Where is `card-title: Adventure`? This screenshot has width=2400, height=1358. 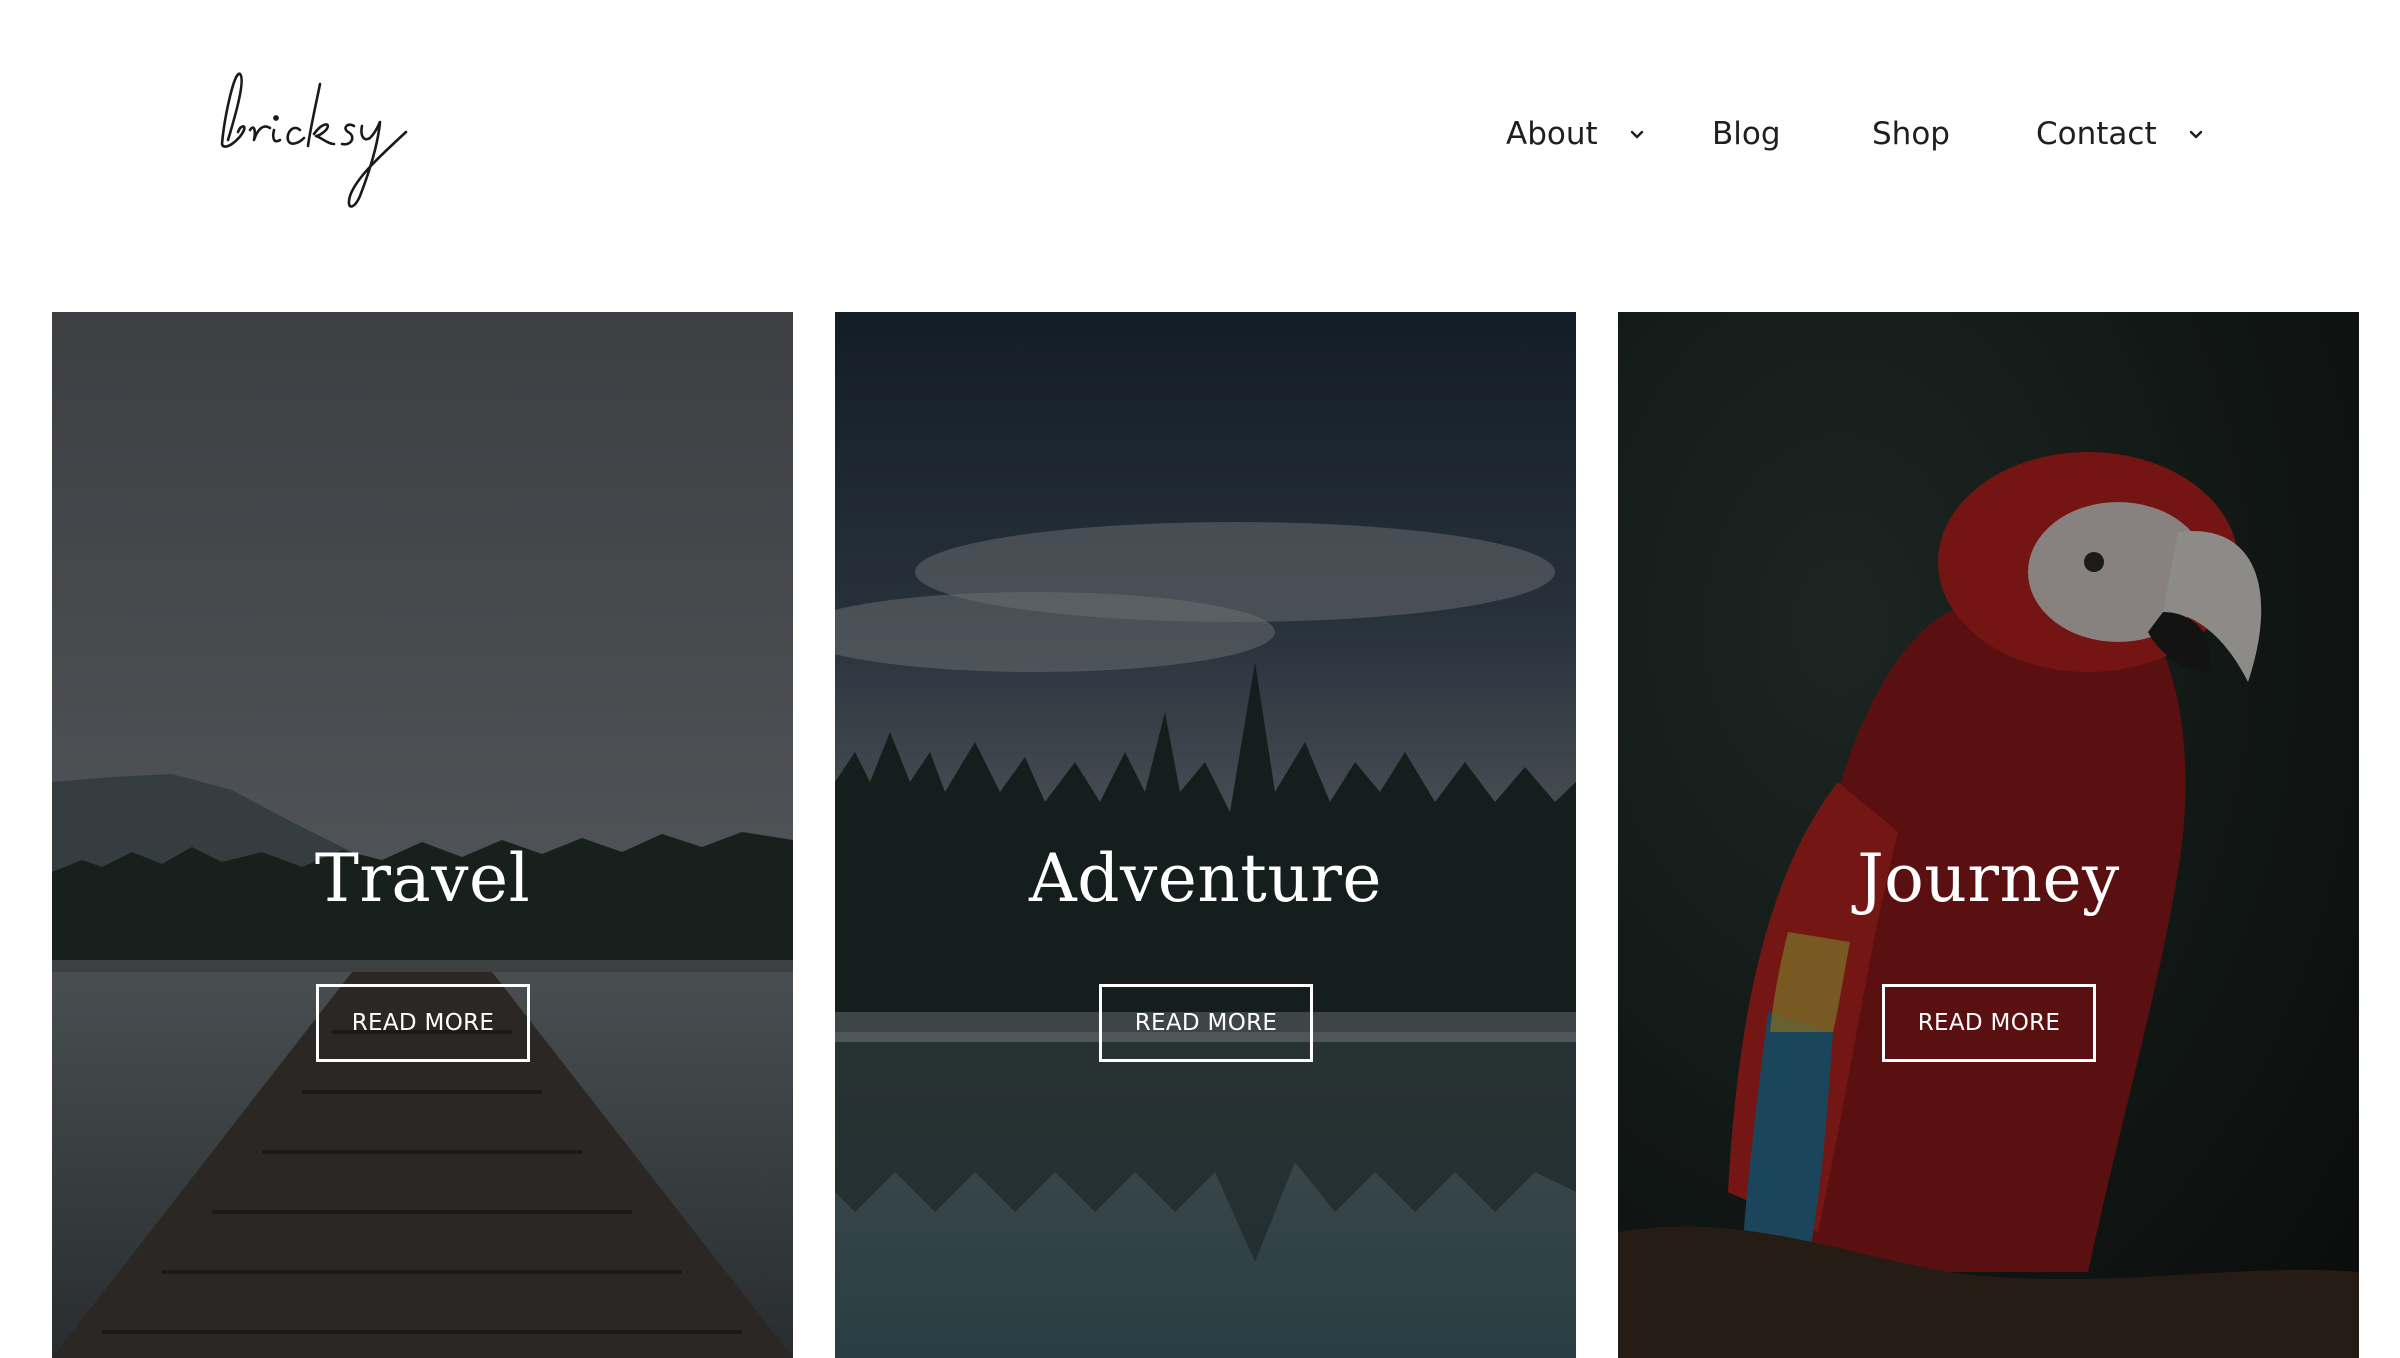 card-title: Adventure is located at coordinates (1205, 878).